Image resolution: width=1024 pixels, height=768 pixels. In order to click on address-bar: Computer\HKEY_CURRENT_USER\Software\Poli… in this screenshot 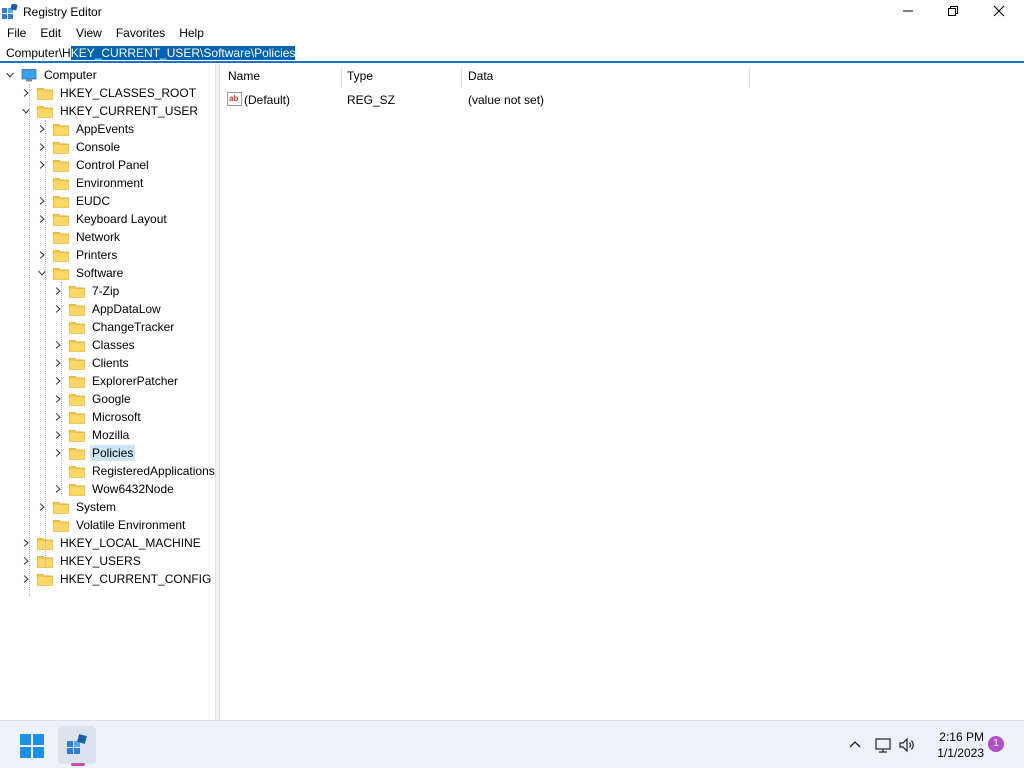, I will do `click(512, 53)`.